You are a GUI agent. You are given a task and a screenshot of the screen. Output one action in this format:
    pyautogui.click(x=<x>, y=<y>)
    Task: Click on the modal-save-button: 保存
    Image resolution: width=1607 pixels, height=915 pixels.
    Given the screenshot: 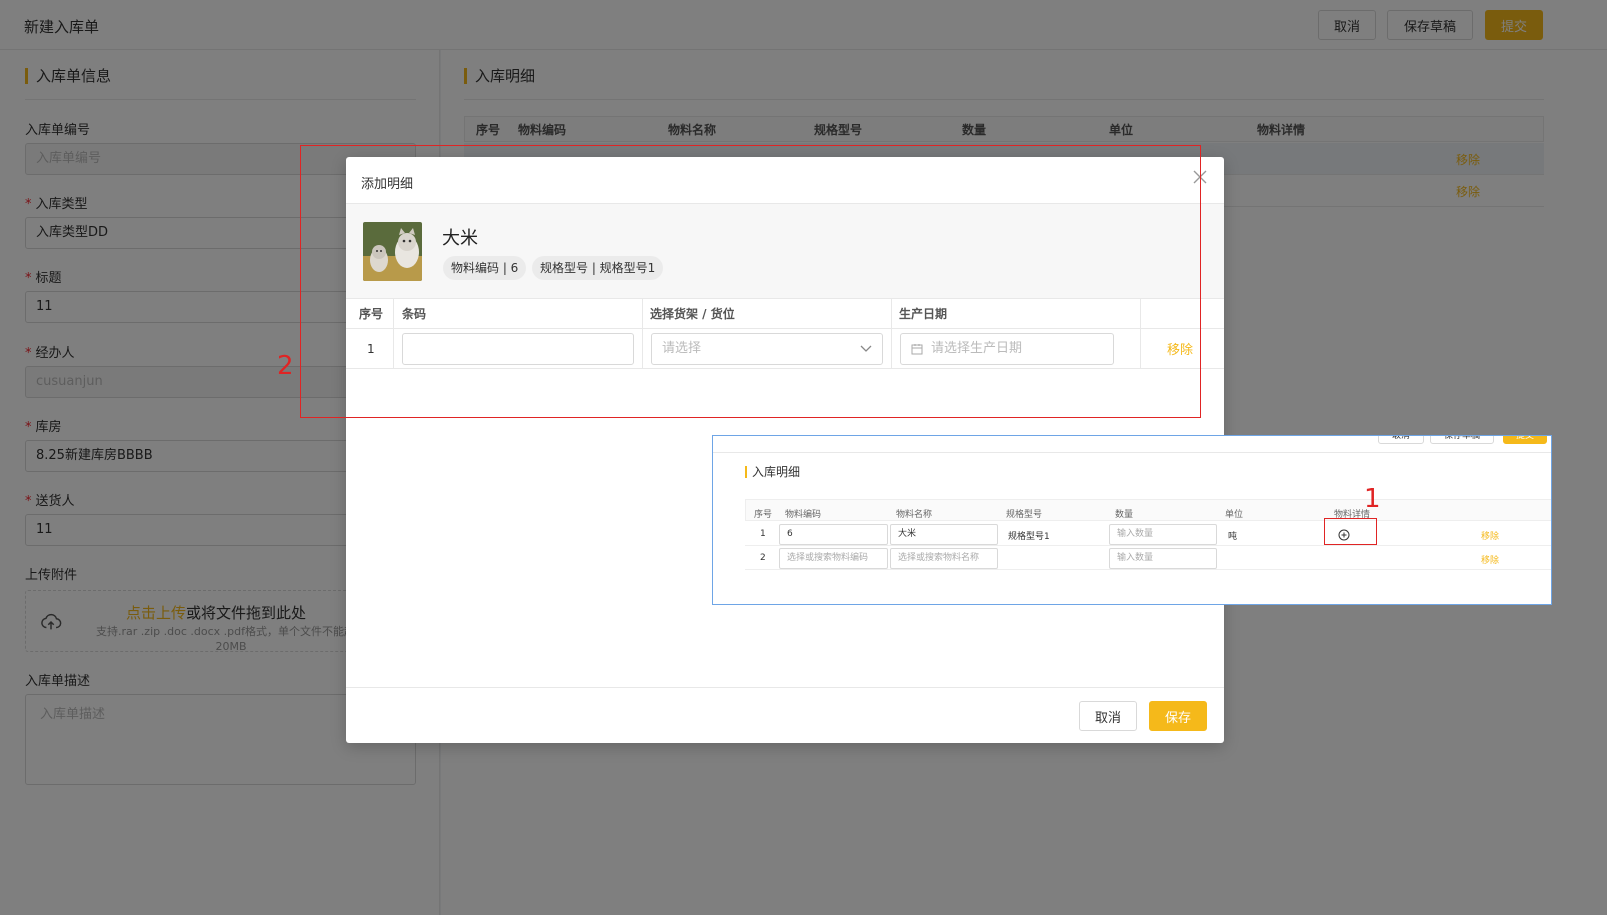 What is the action you would take?
    pyautogui.click(x=1178, y=716)
    